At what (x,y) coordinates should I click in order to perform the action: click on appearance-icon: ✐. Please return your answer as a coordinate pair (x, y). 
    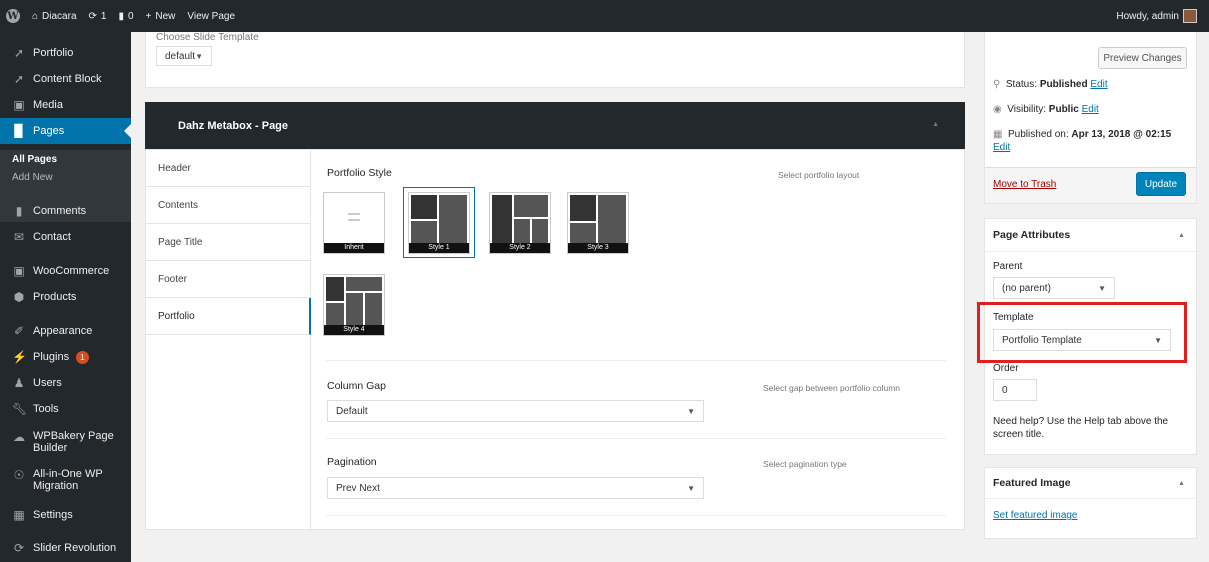
    Looking at the image, I should click on (19, 331).